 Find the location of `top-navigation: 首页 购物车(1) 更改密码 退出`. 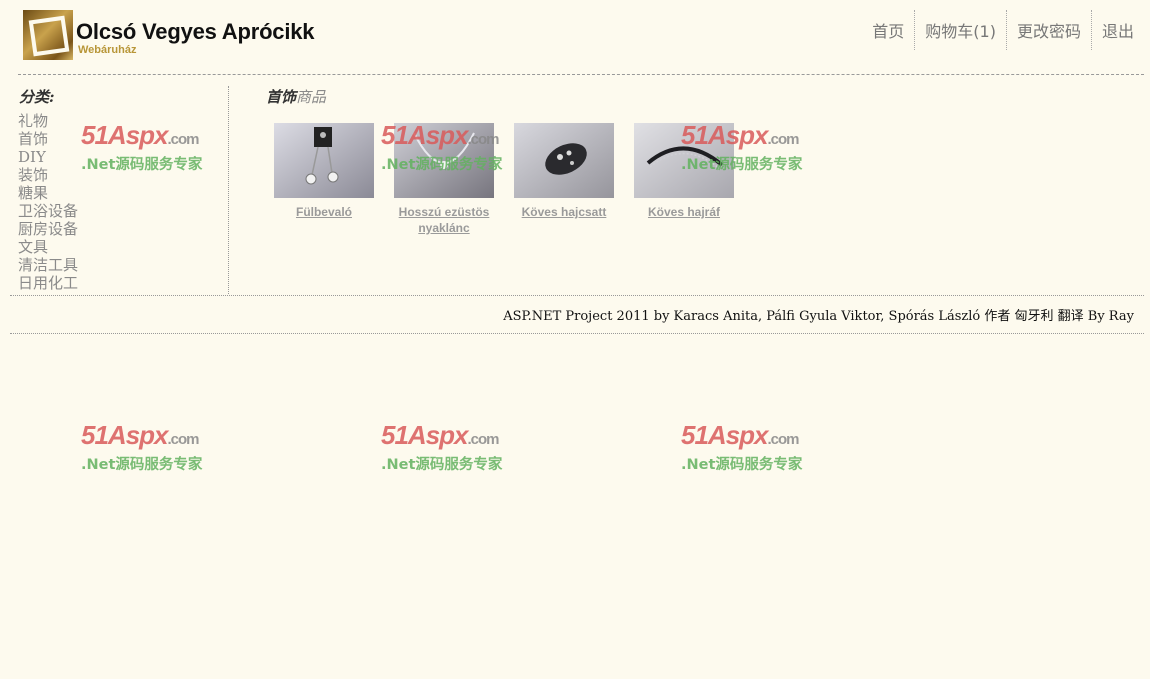

top-navigation: 首页 购物车(1) 更改密码 退出 is located at coordinates (1006, 30).